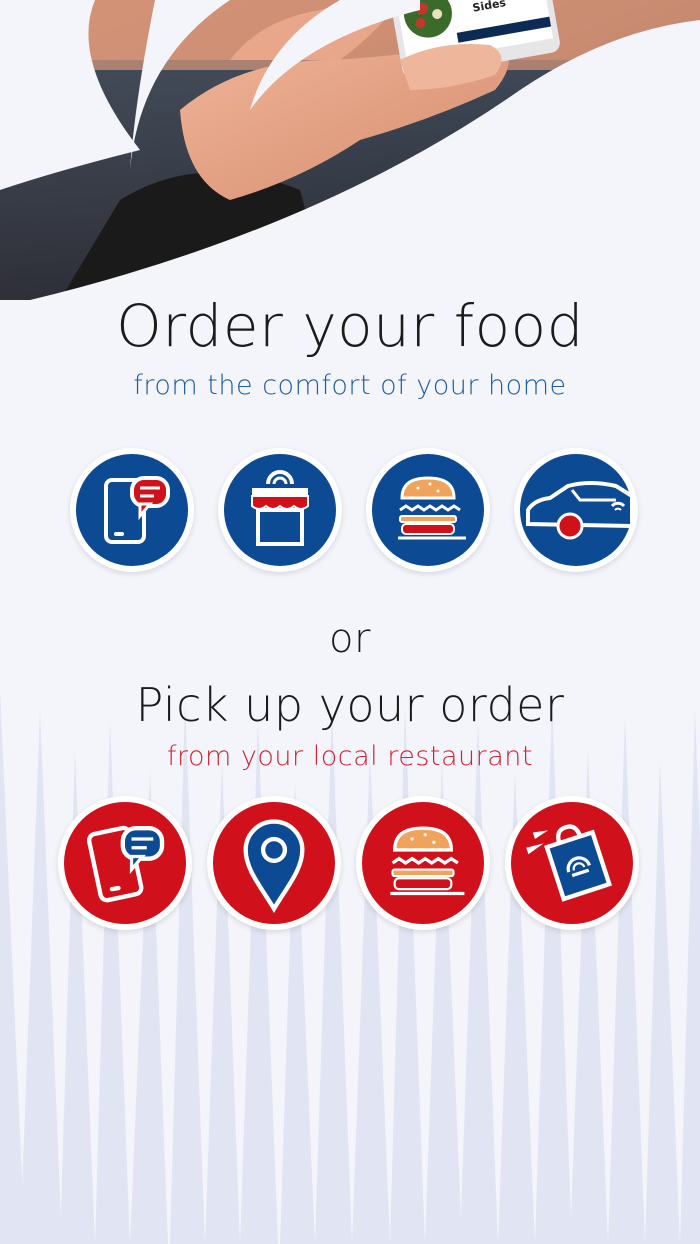 Image resolution: width=700 pixels, height=1244 pixels. Describe the element at coordinates (576, 510) in the screenshot. I see `car-icon` at that location.